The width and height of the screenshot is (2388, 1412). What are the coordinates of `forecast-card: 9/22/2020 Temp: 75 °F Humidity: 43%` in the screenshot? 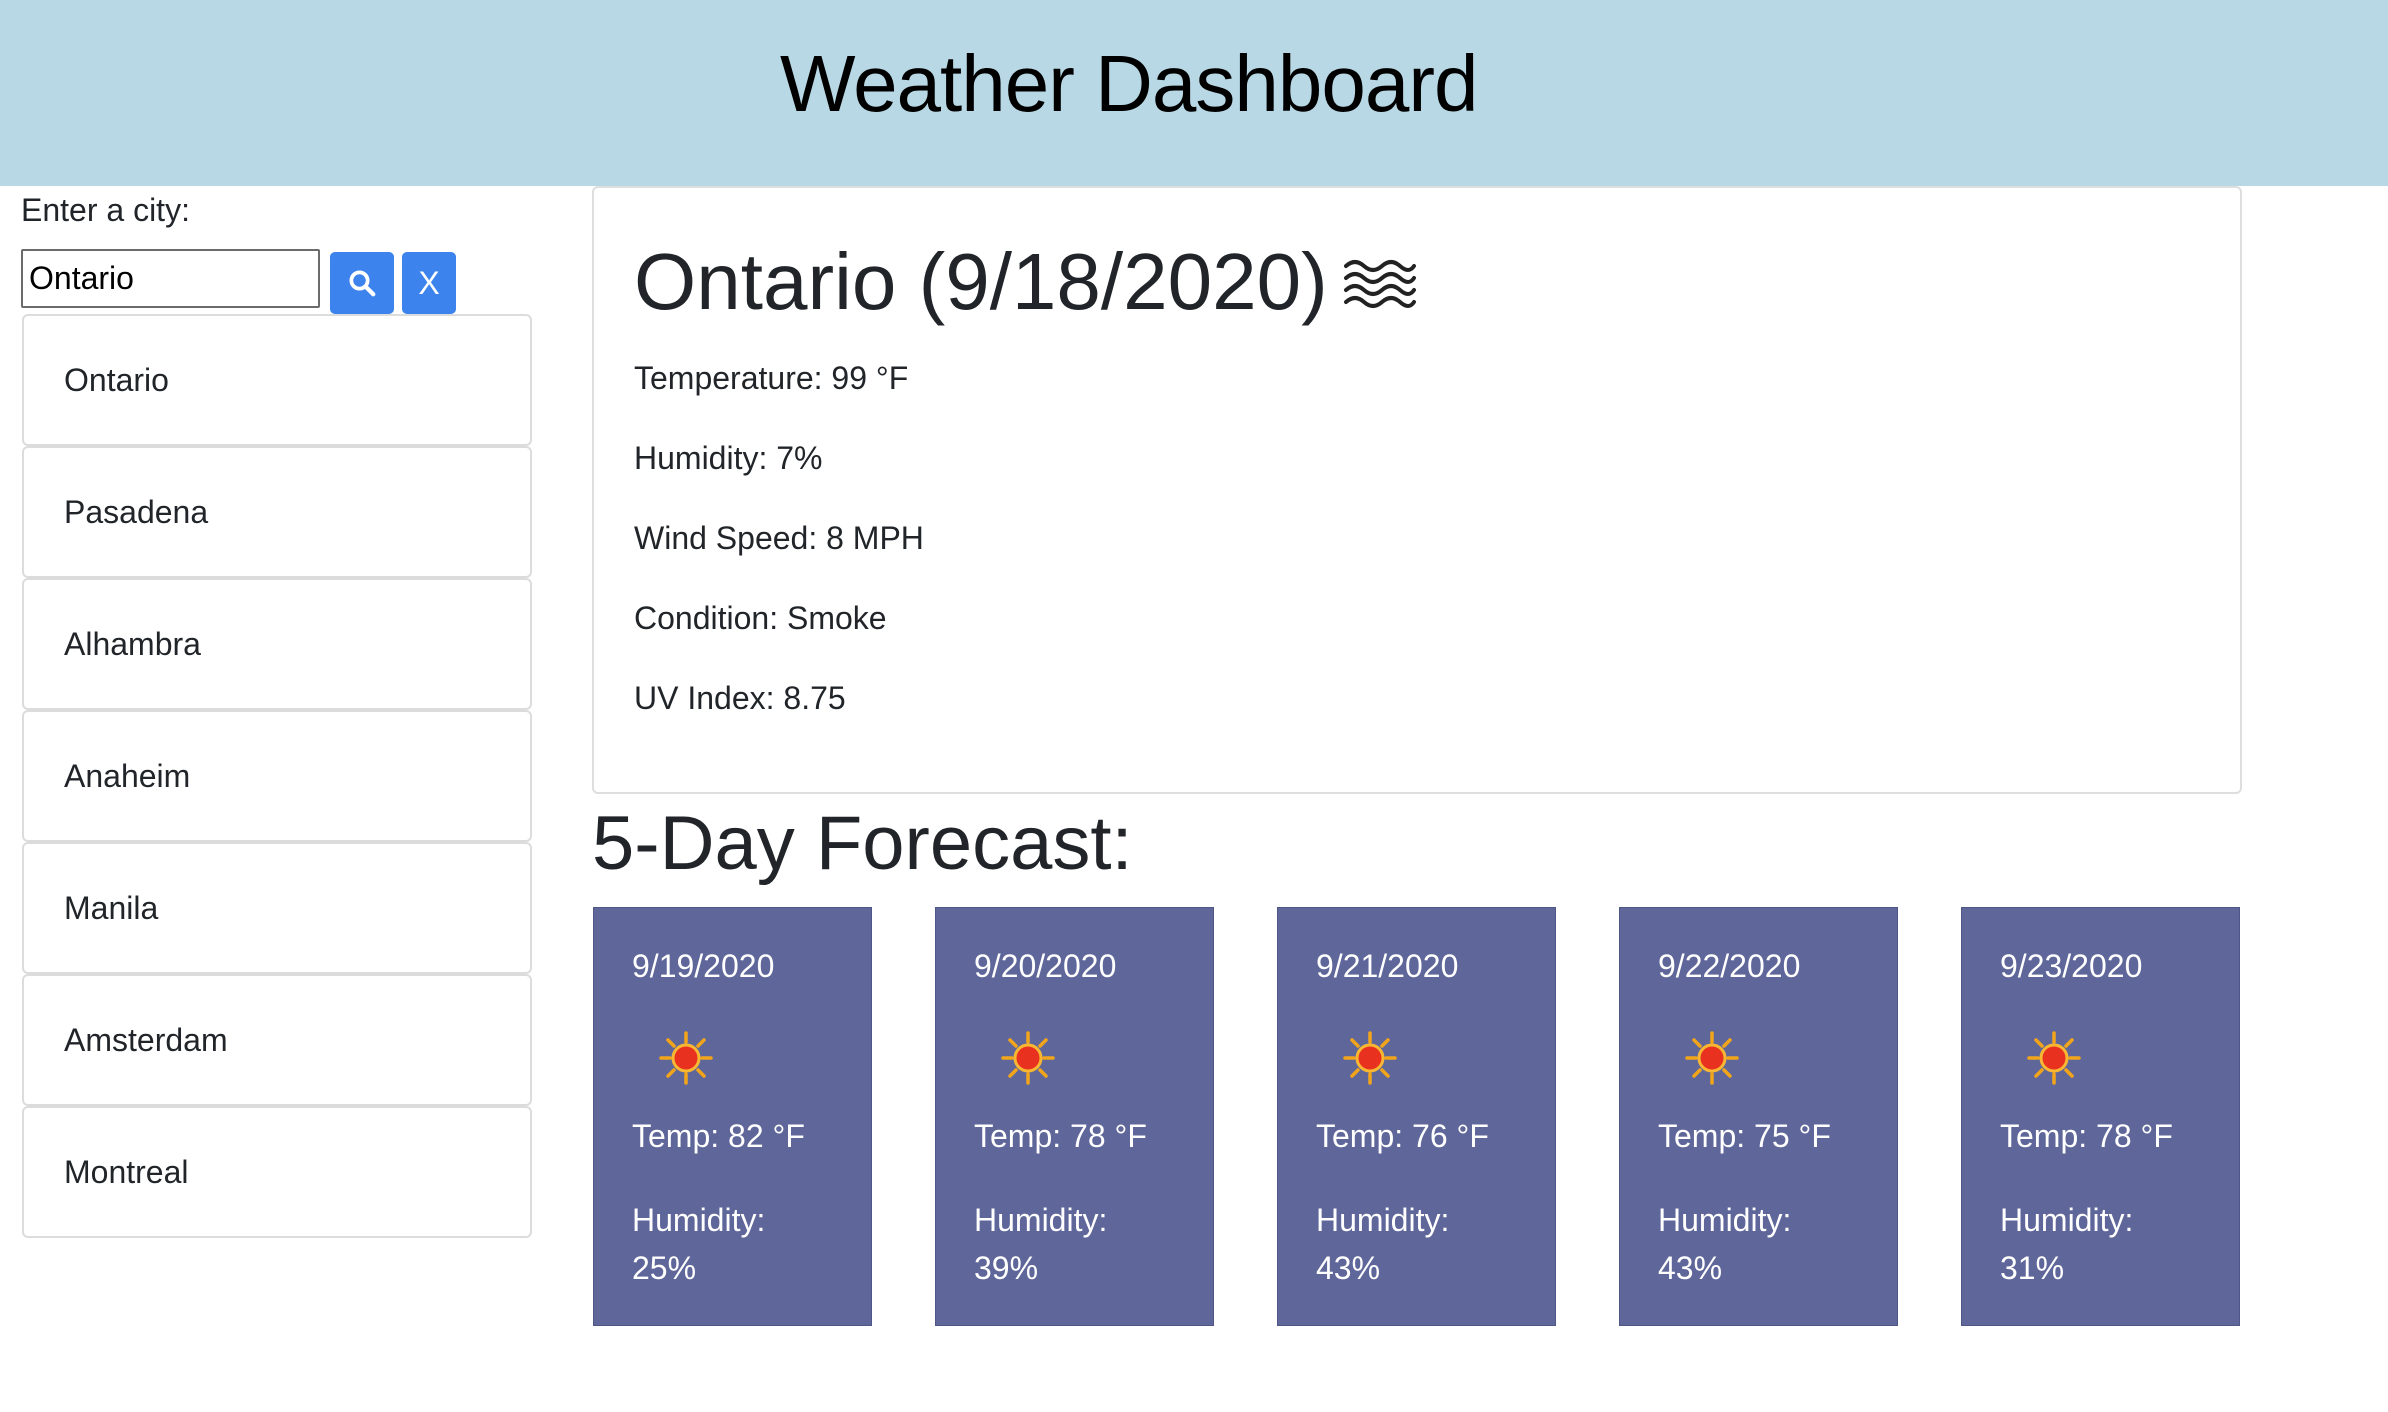 It's located at (1758, 1116).